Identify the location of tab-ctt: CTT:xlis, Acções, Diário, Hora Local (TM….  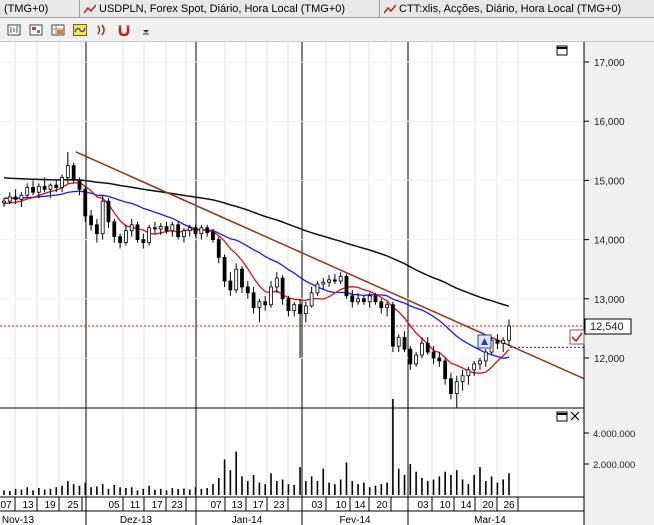
(517, 9).